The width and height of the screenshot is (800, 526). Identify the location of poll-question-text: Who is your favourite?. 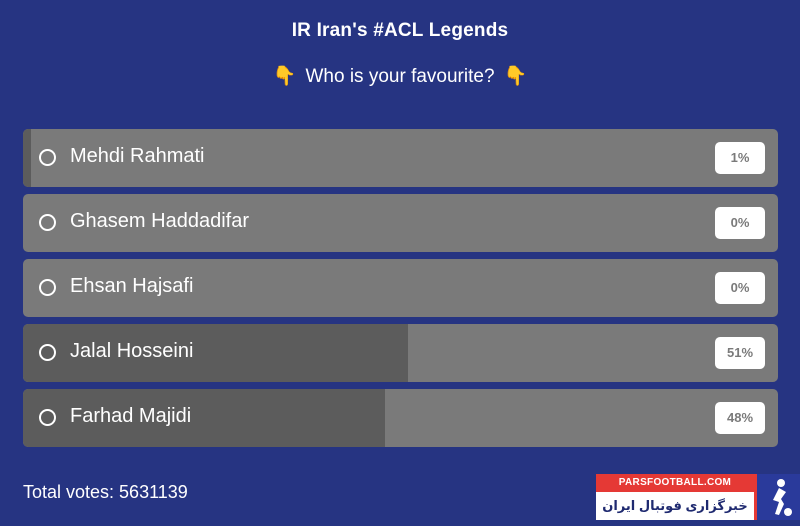
(400, 76).